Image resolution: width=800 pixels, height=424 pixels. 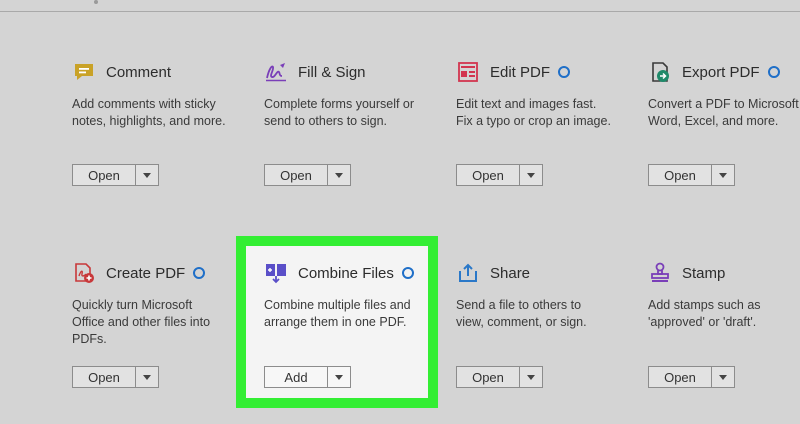 I want to click on export-pdf-icon, so click(x=660, y=72).